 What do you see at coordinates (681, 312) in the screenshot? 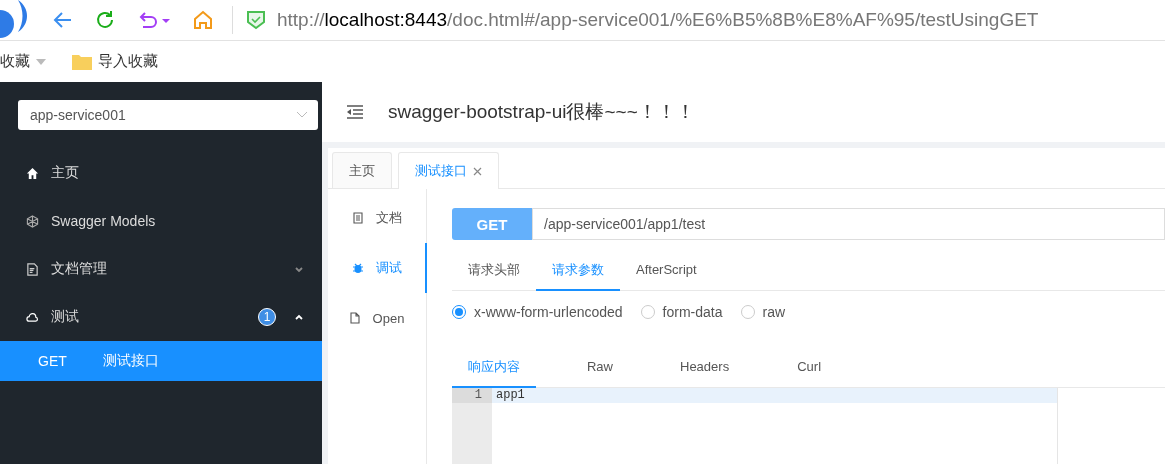
I see `radio-option: form-data` at bounding box center [681, 312].